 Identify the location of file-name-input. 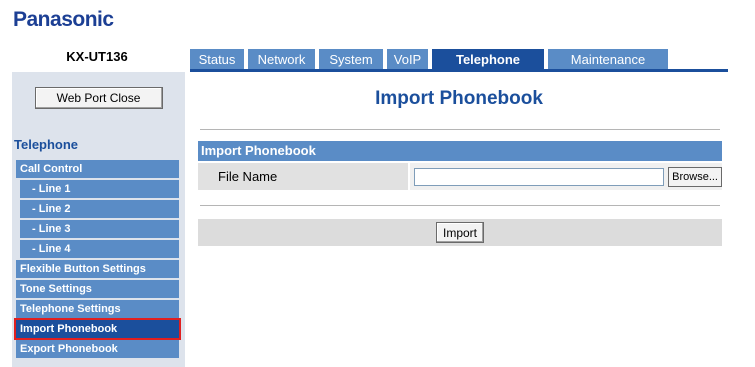
(539, 176).